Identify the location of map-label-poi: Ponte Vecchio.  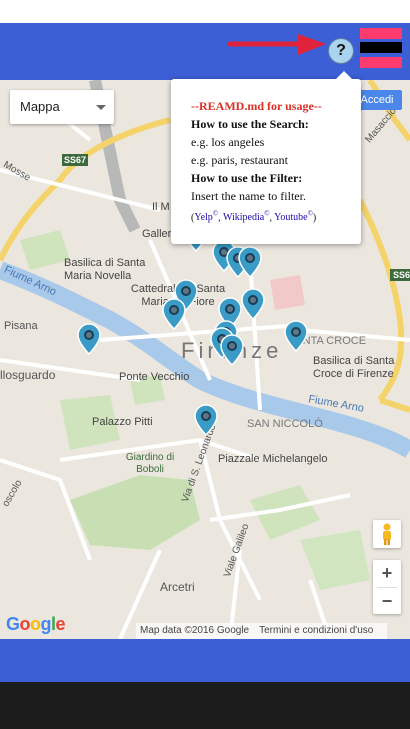
(154, 377).